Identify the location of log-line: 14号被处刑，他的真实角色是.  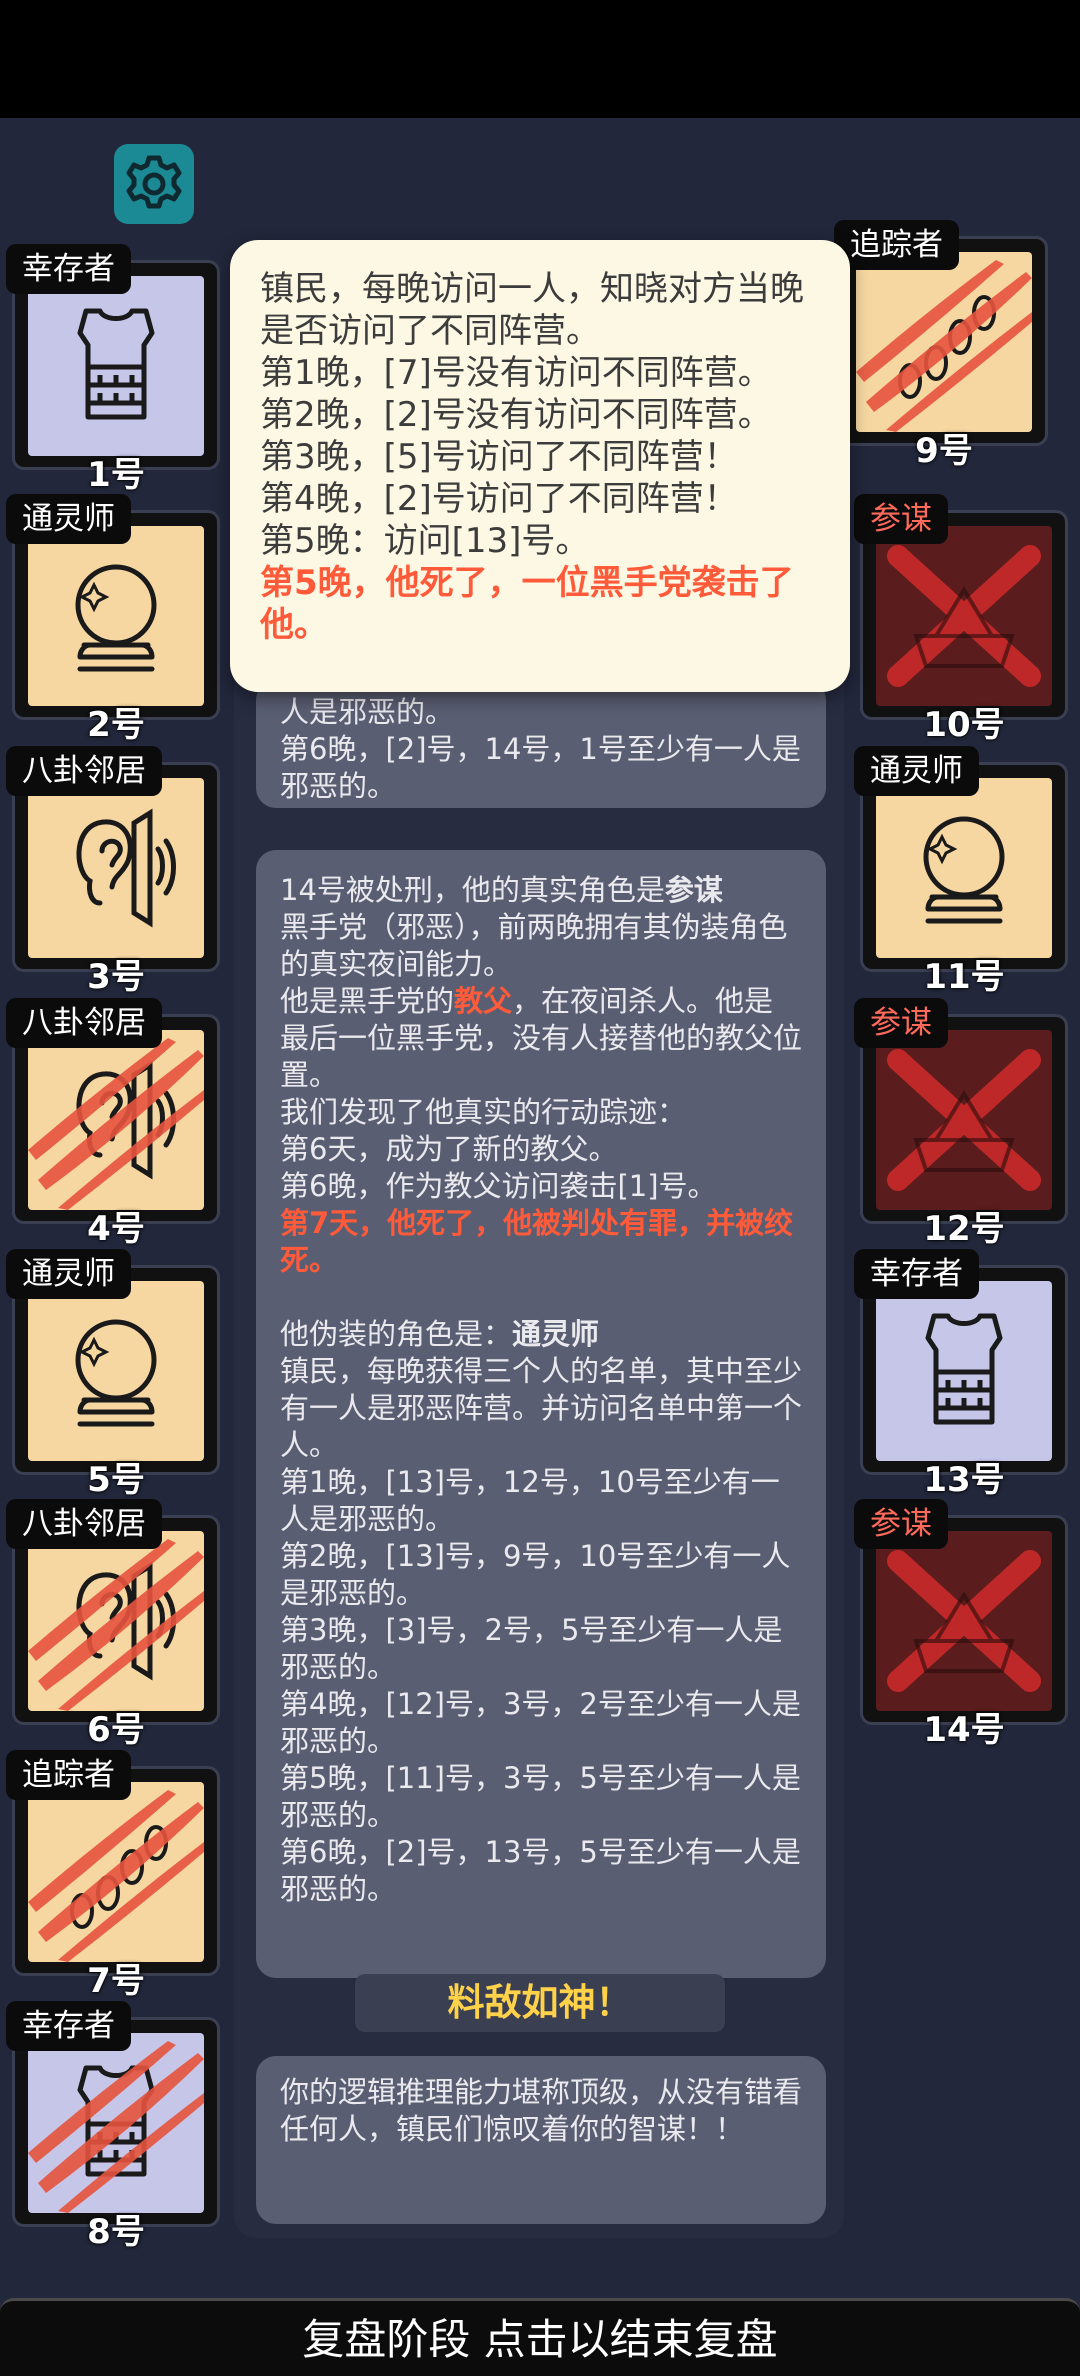
(472, 890).